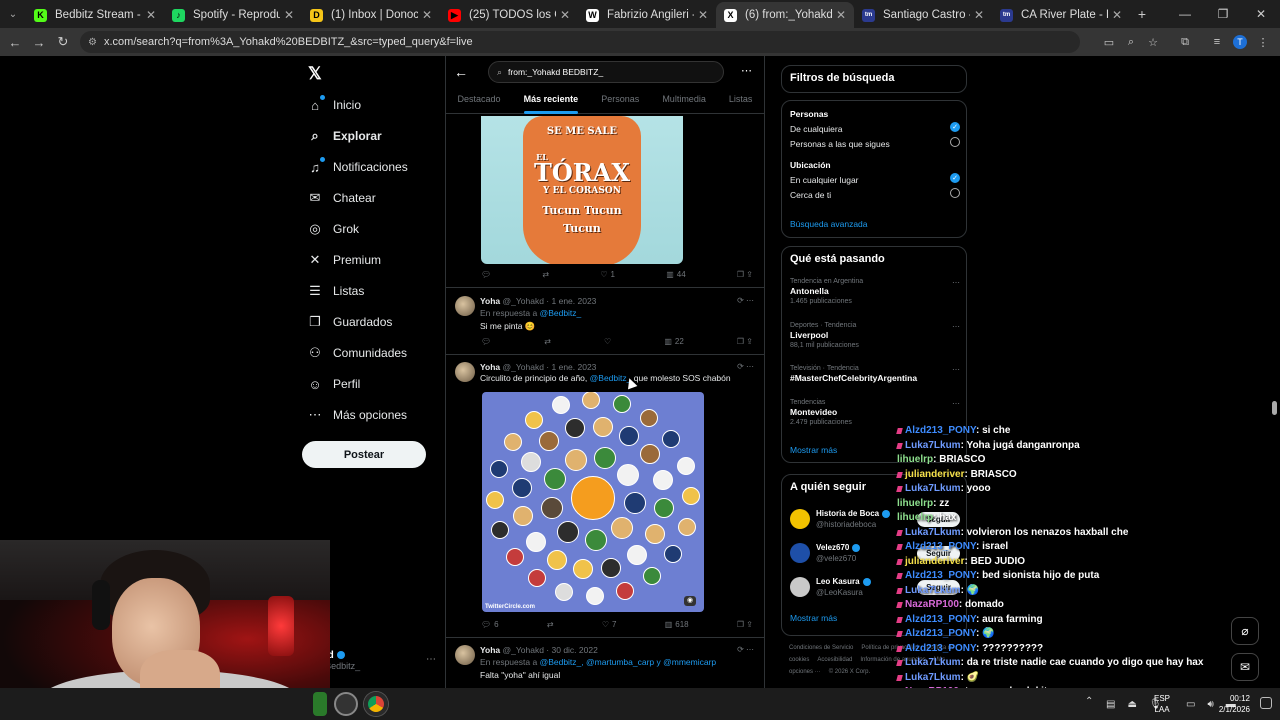 Image resolution: width=1280 pixels, height=720 pixels. I want to click on messages-float-icon: ✉, so click(1245, 667).